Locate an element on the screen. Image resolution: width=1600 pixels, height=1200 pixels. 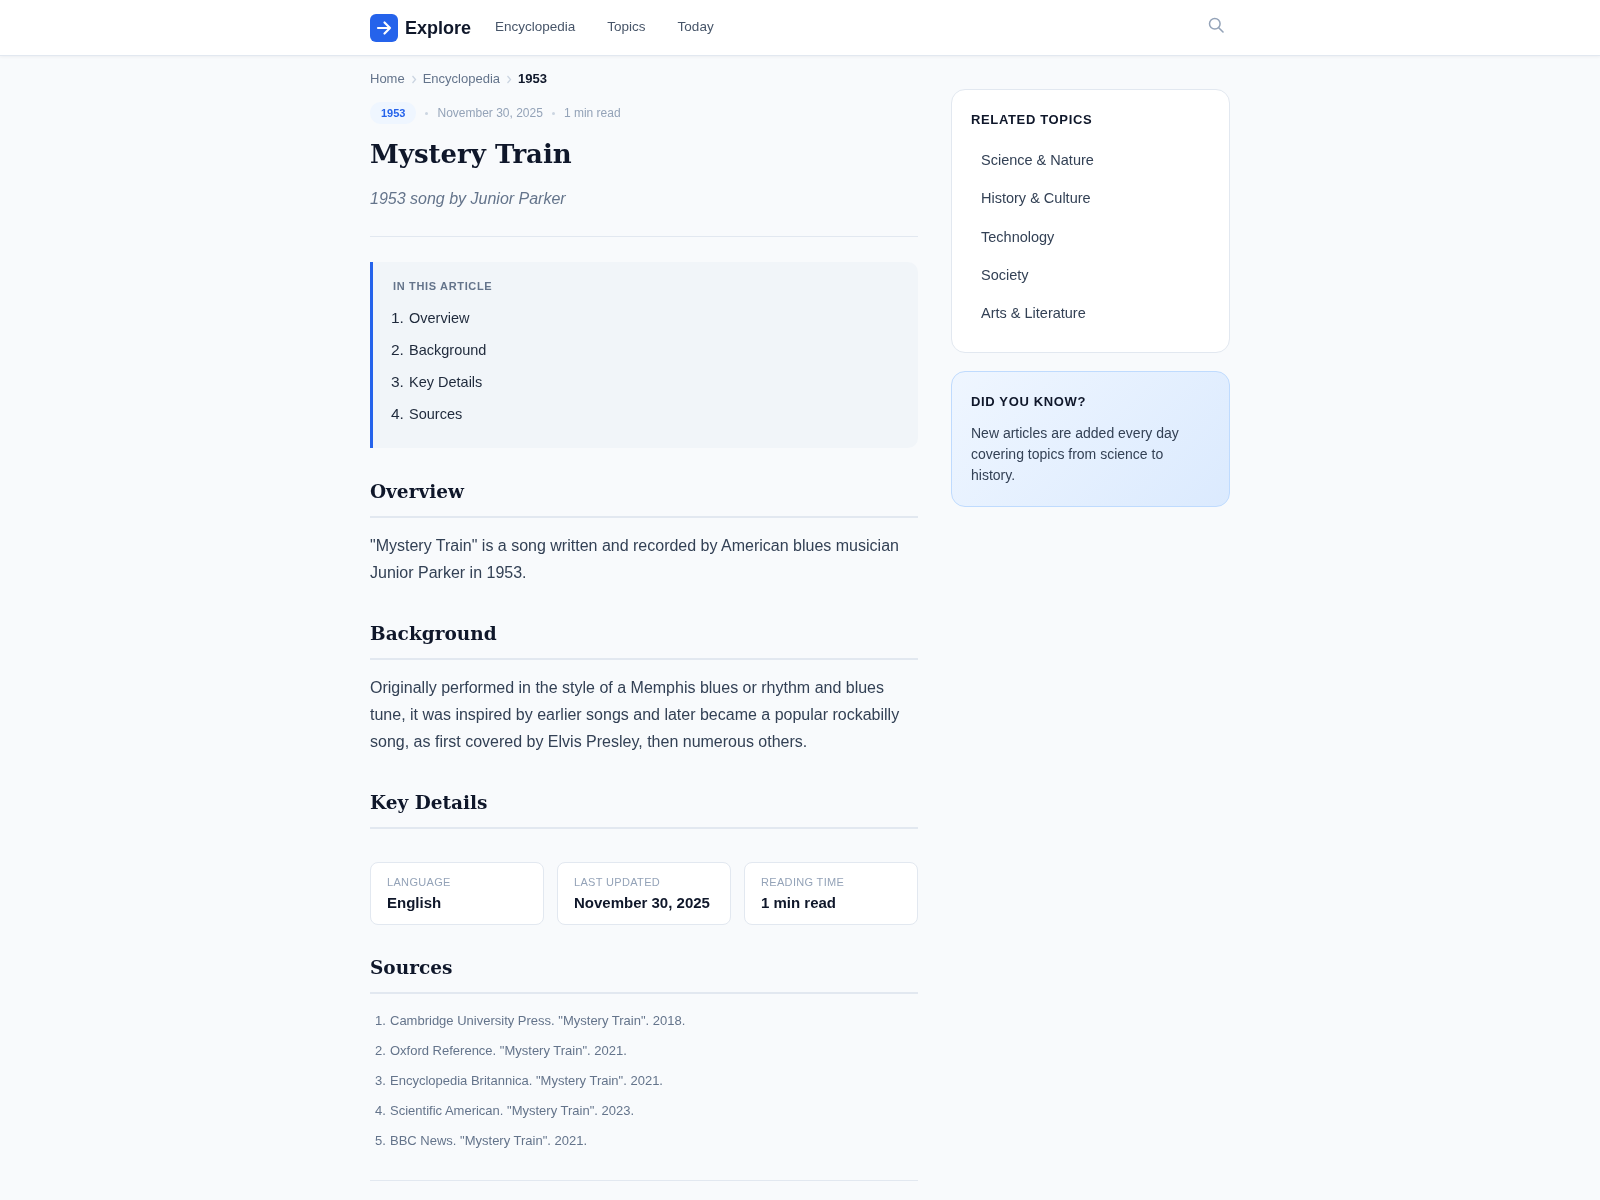
topic-link: Arts & Literature is located at coordinates (1090, 313).